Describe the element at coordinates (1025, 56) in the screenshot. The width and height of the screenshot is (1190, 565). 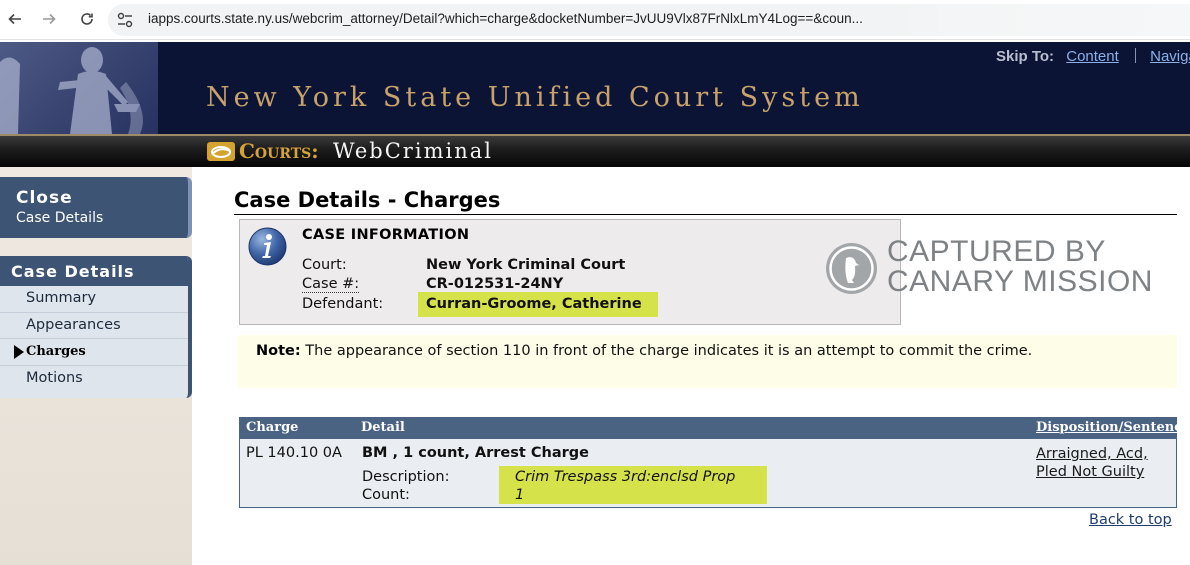
I see `skip-to-label: Skip To:` at that location.